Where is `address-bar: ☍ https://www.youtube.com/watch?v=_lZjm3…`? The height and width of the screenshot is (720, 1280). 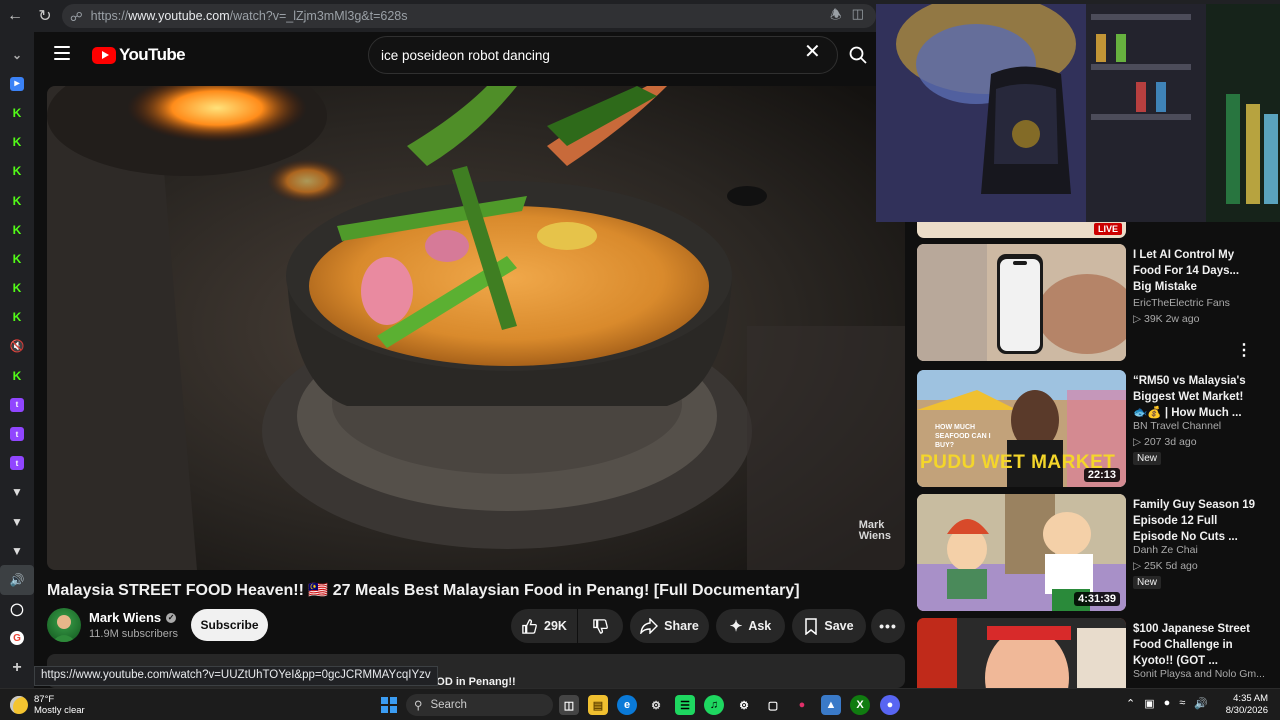
address-bar: ☍ https://www.youtube.com/watch?v=_lZjm3… is located at coordinates (469, 16).